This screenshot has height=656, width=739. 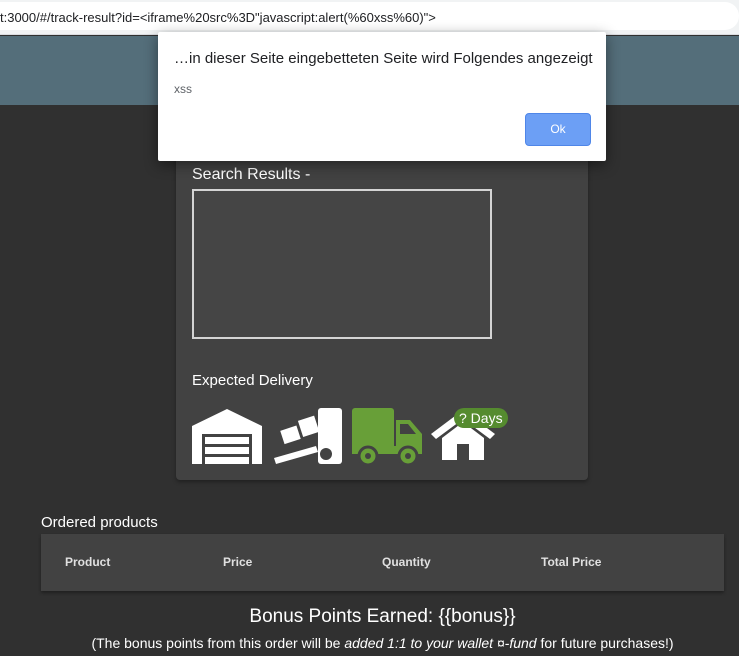 What do you see at coordinates (251, 174) in the screenshot?
I see `search-results-label: Search Results -` at bounding box center [251, 174].